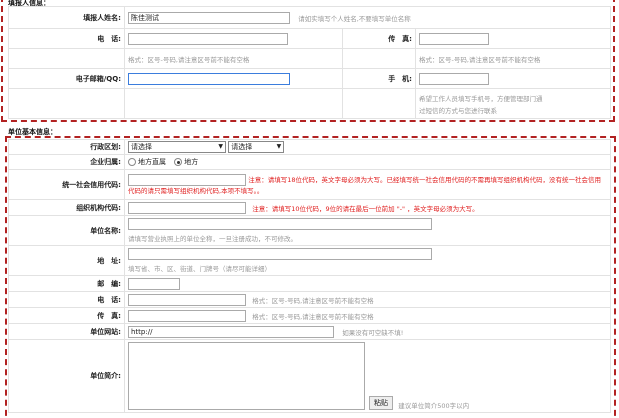 The width and height of the screenshot is (619, 418). I want to click on contact-mobile-hint-1: 希望工作人员填写手机号，方便管理部门通, so click(481, 98).